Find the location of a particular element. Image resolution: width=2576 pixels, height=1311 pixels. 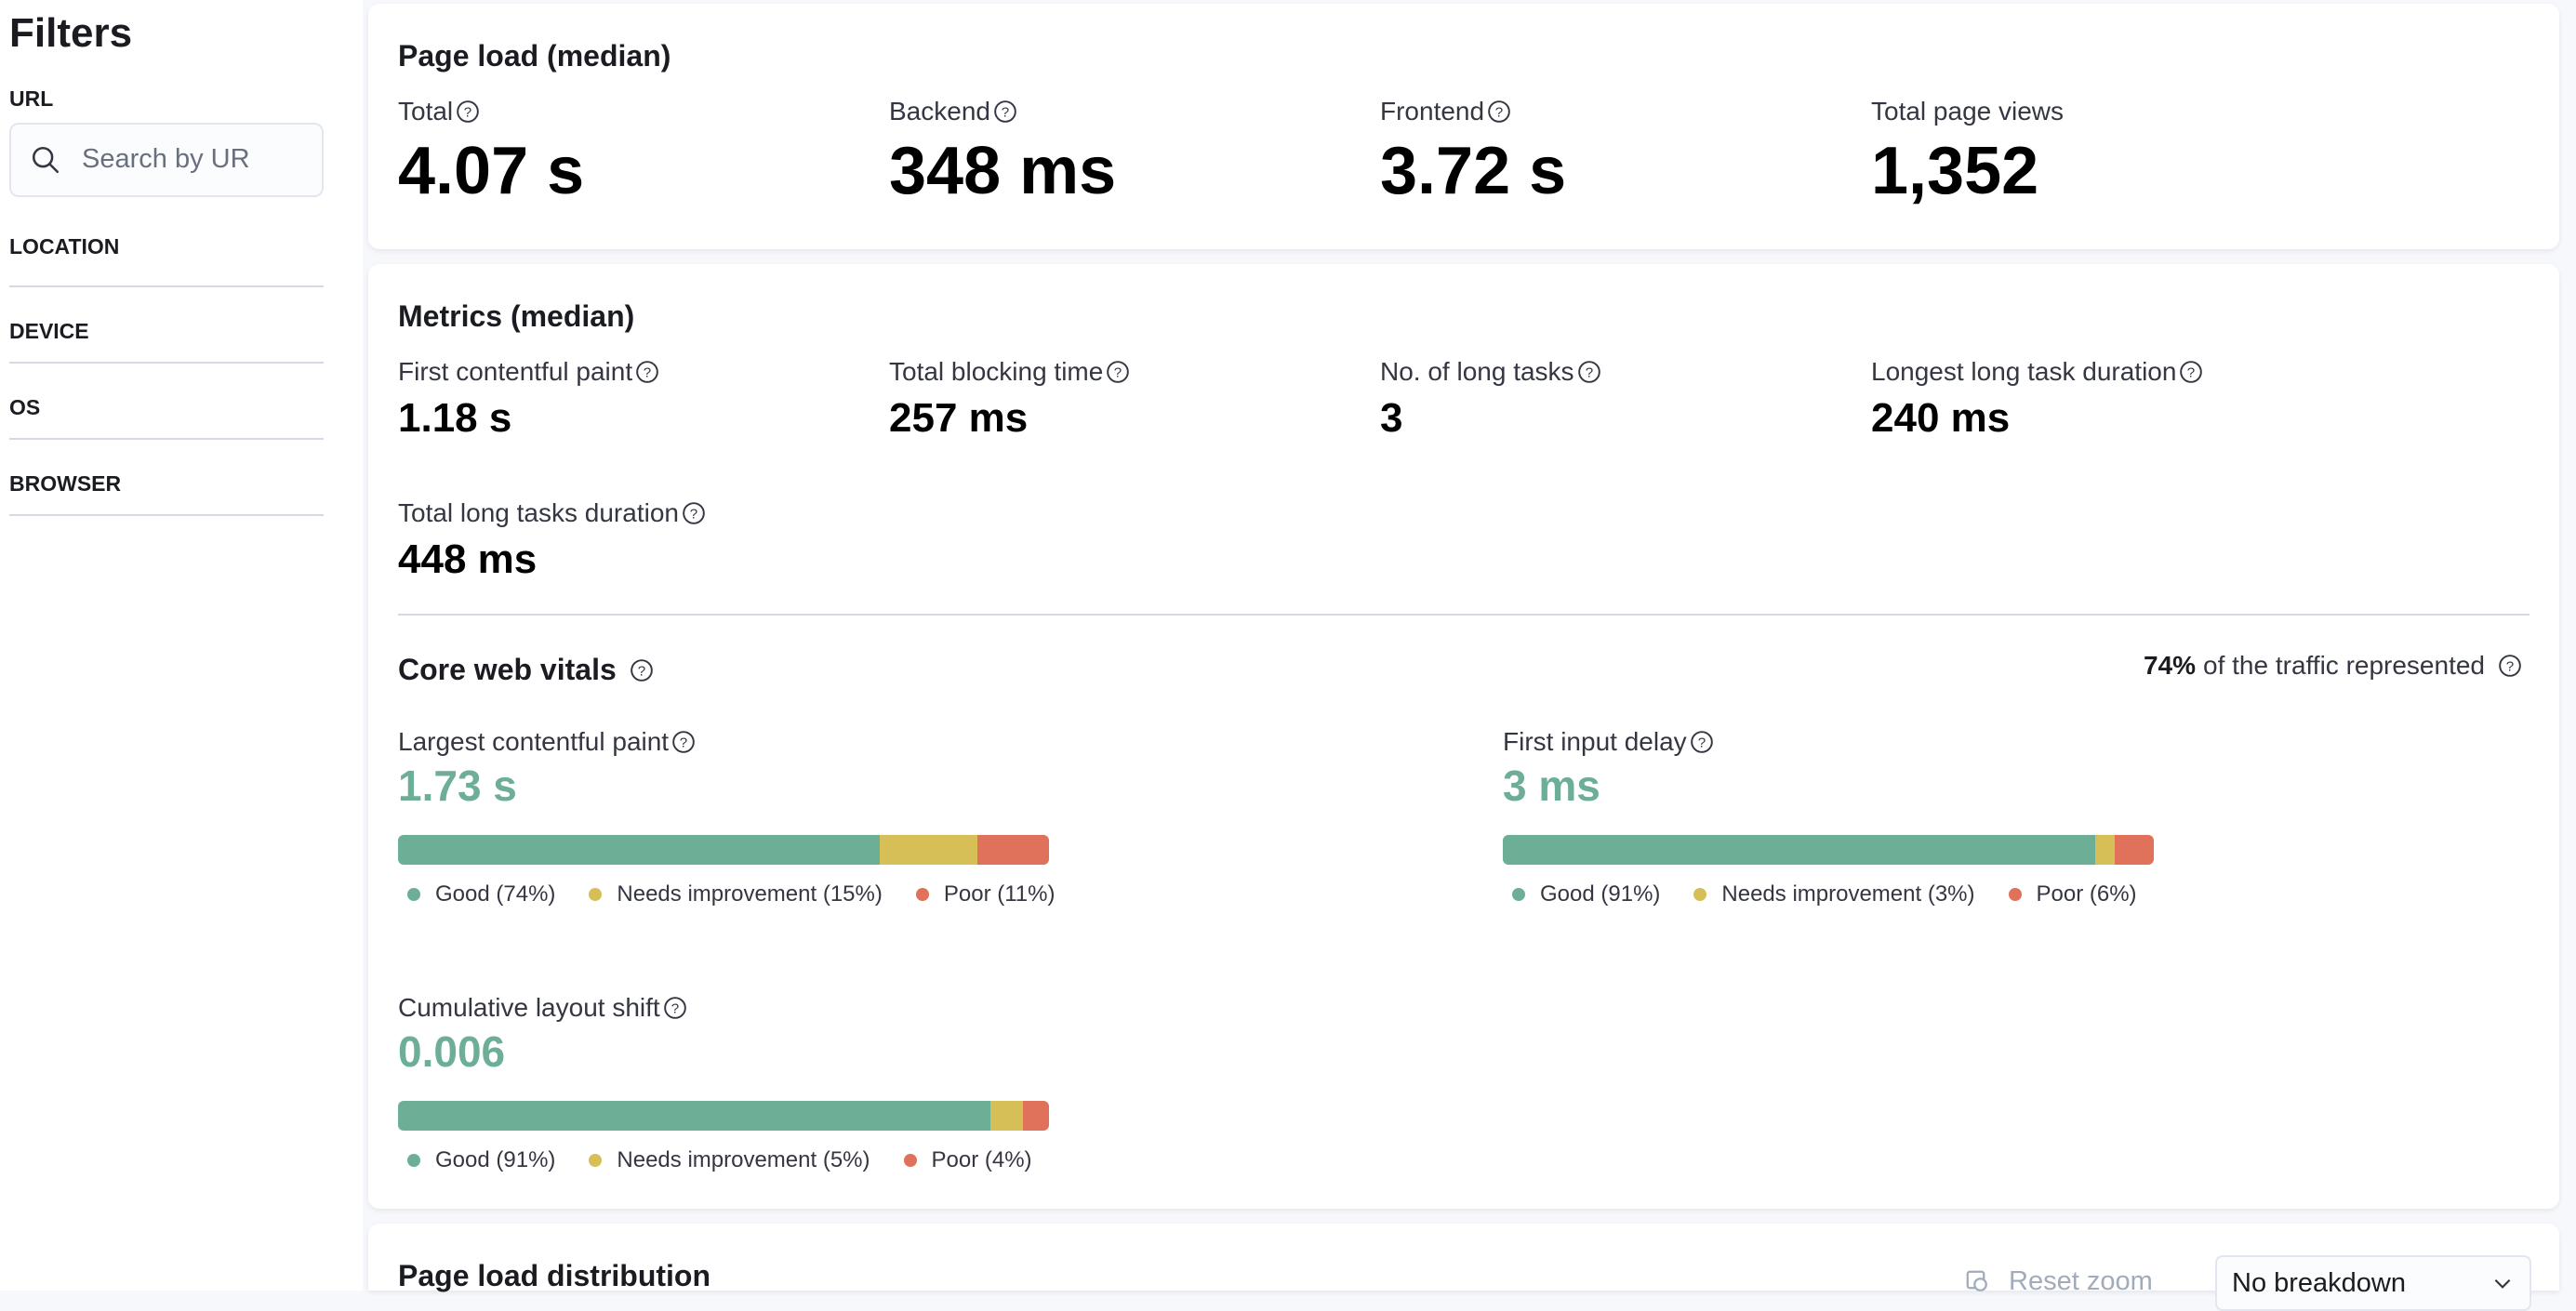

filters-sidebar: Filters URL LOCATION DEVICE OS BROWSER is located at coordinates (181, 645).